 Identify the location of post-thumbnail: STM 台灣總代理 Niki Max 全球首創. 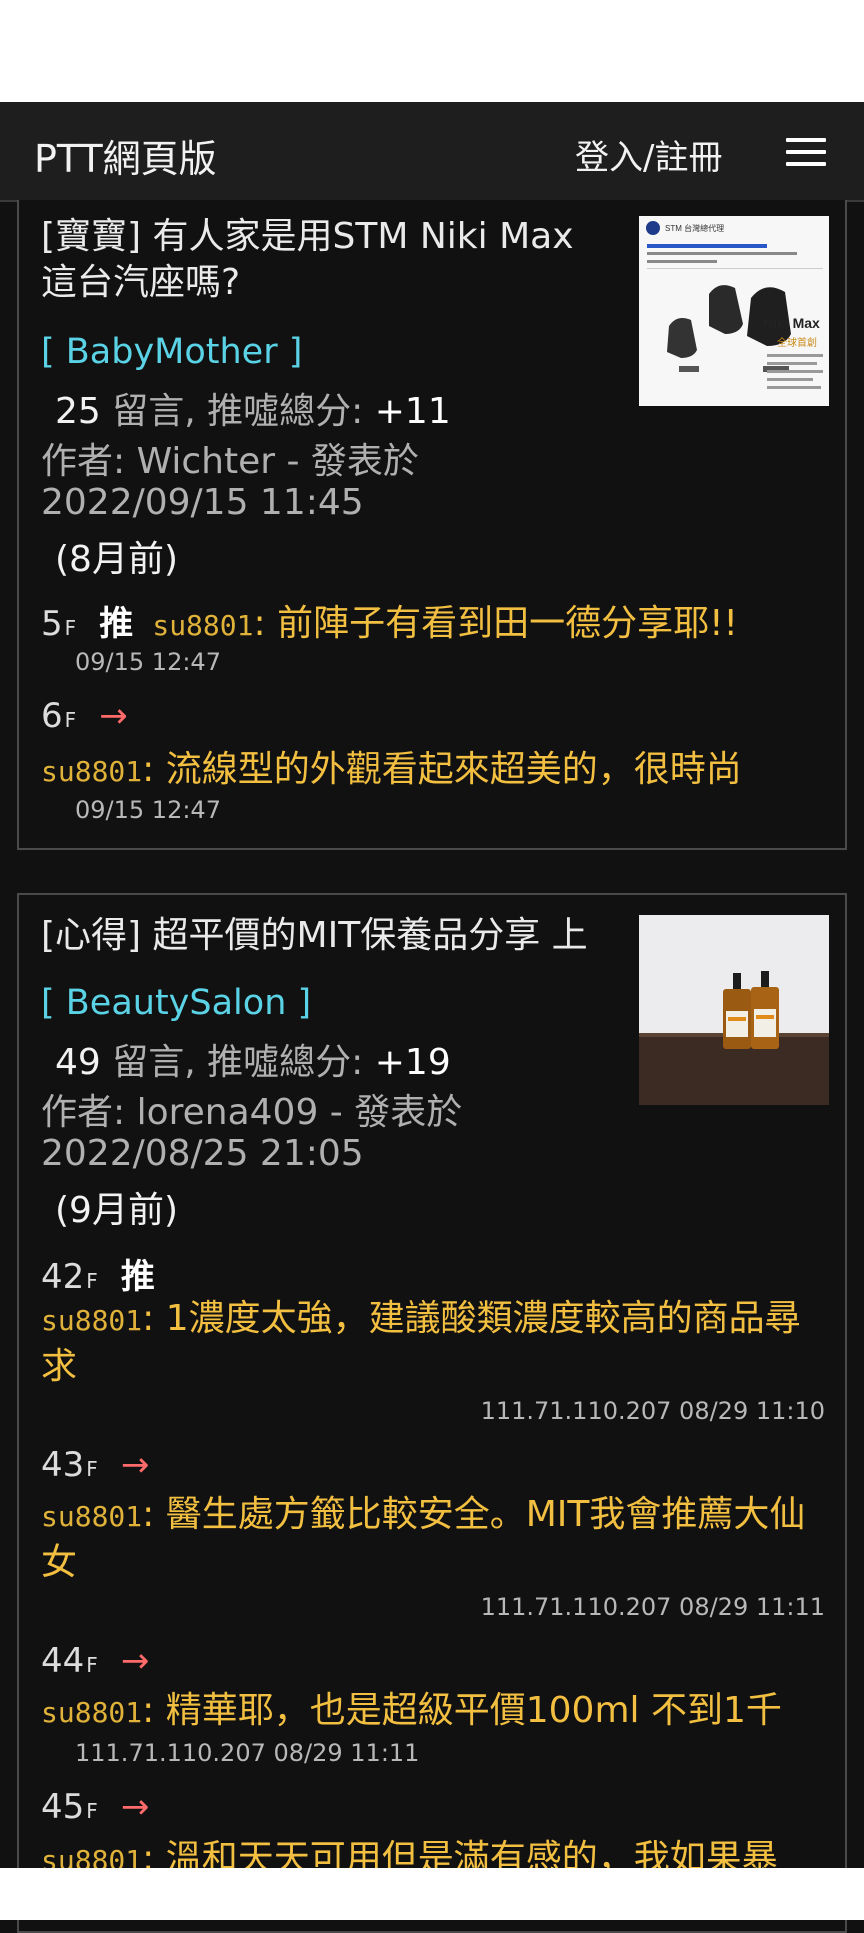
(734, 311).